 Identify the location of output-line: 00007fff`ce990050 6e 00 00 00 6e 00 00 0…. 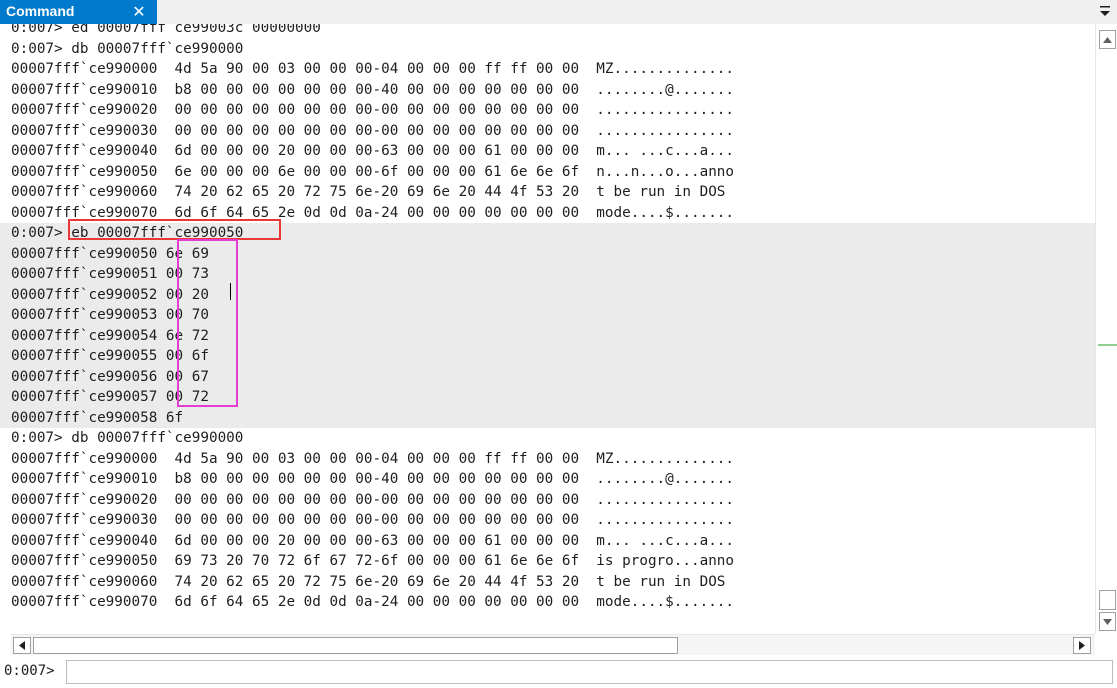
(373, 171).